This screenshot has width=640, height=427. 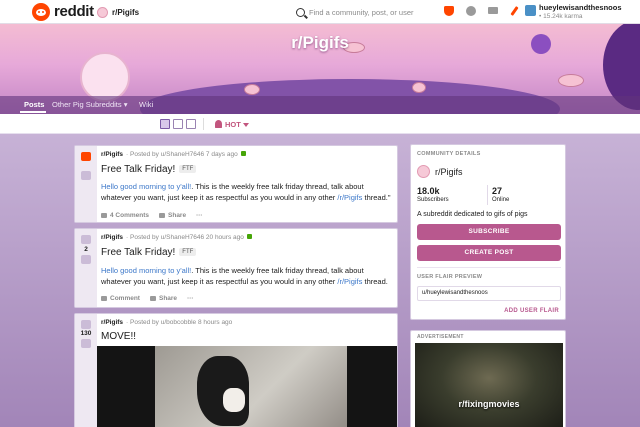 I want to click on advertisement-image: r/fixingmovies, so click(x=489, y=385).